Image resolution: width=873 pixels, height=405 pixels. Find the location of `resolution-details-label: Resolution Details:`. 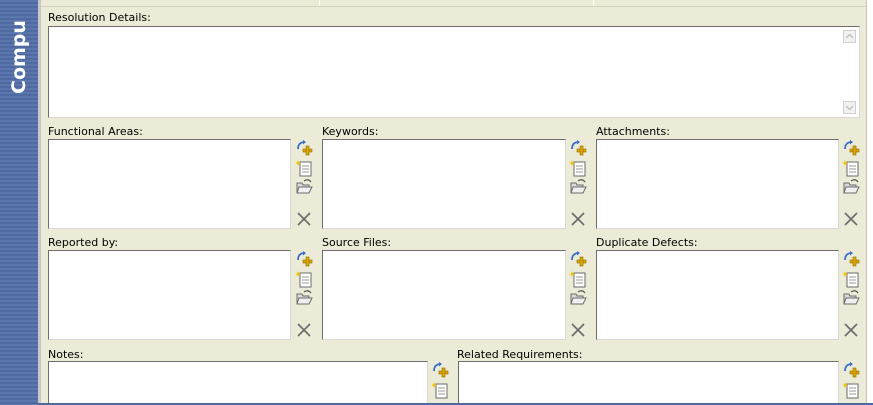

resolution-details-label: Resolution Details: is located at coordinates (99, 17).